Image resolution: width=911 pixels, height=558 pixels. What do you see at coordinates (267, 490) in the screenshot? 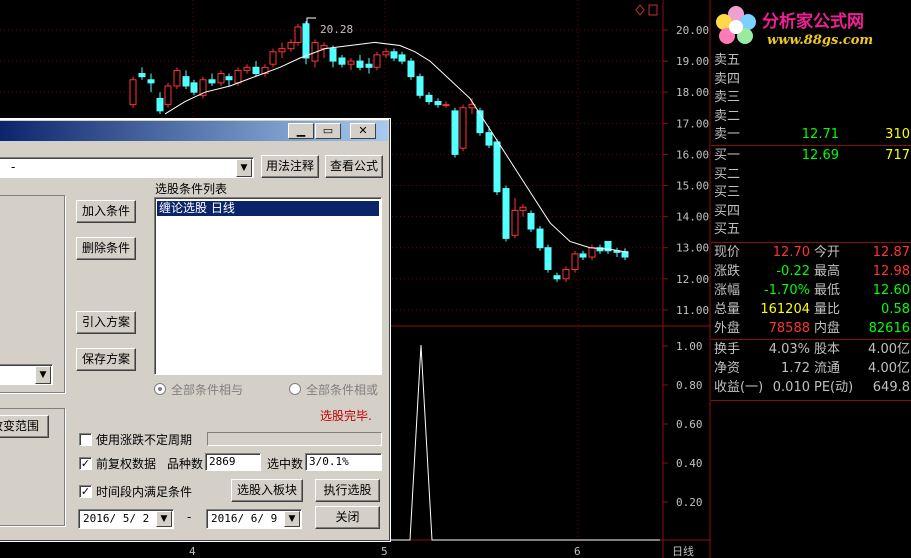
I see `to-block-button: 选股入板块` at bounding box center [267, 490].